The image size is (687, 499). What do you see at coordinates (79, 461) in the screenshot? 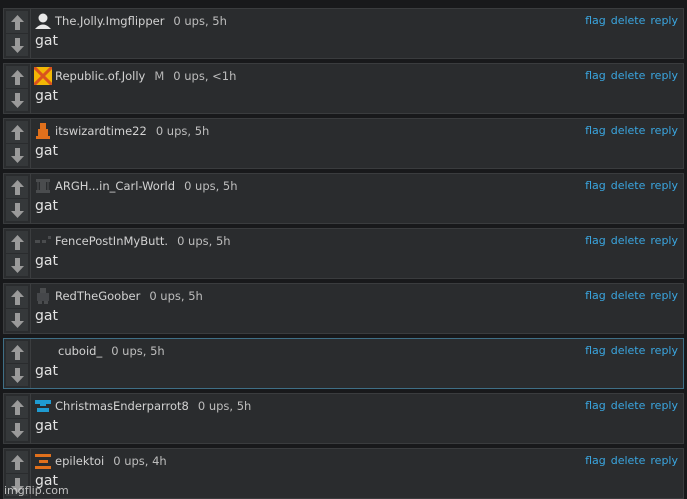
I see `username-link: epilektoi` at bounding box center [79, 461].